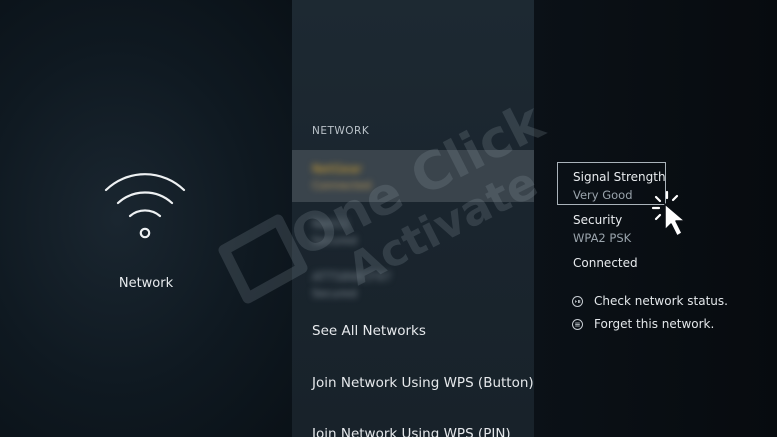 This screenshot has width=777, height=437. What do you see at coordinates (605, 263) in the screenshot?
I see `connection-status: Connected` at bounding box center [605, 263].